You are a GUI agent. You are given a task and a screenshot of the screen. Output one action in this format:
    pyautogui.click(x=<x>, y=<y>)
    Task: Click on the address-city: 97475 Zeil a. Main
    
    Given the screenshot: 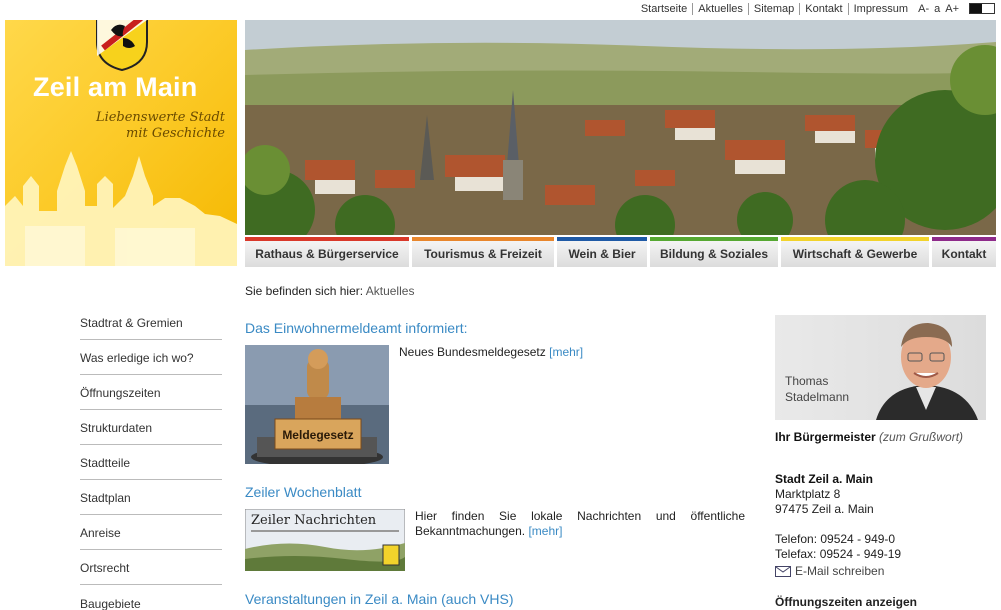 What is the action you would take?
    pyautogui.click(x=824, y=509)
    